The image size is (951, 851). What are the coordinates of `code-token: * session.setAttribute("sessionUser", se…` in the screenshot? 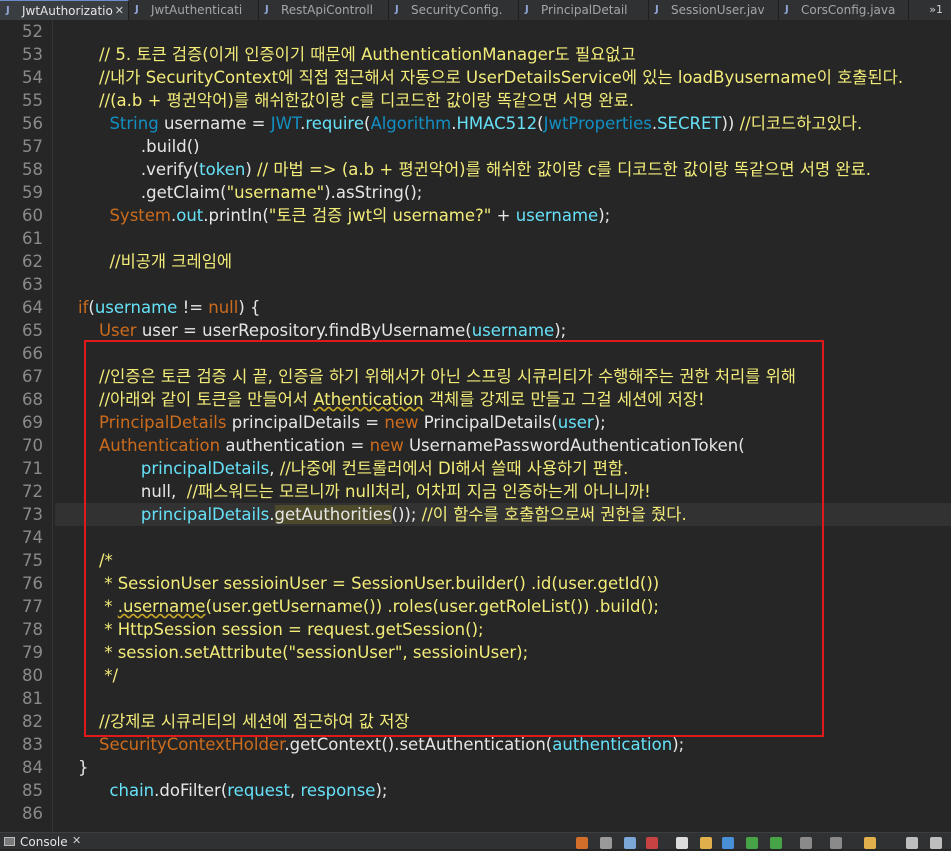 It's located at (316, 652).